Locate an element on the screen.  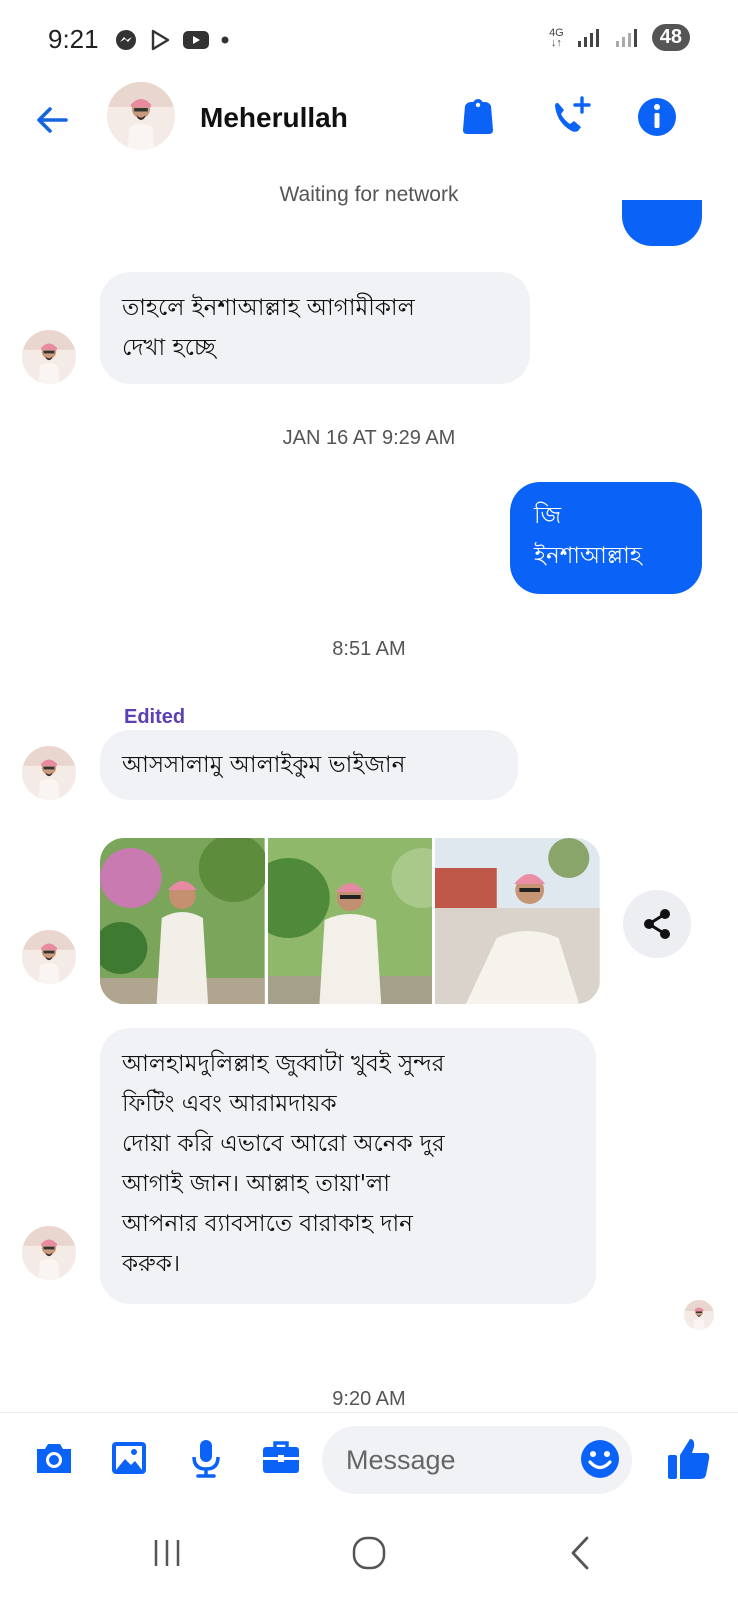
message-line: দেখা হচ্ছে is located at coordinates (169, 348).